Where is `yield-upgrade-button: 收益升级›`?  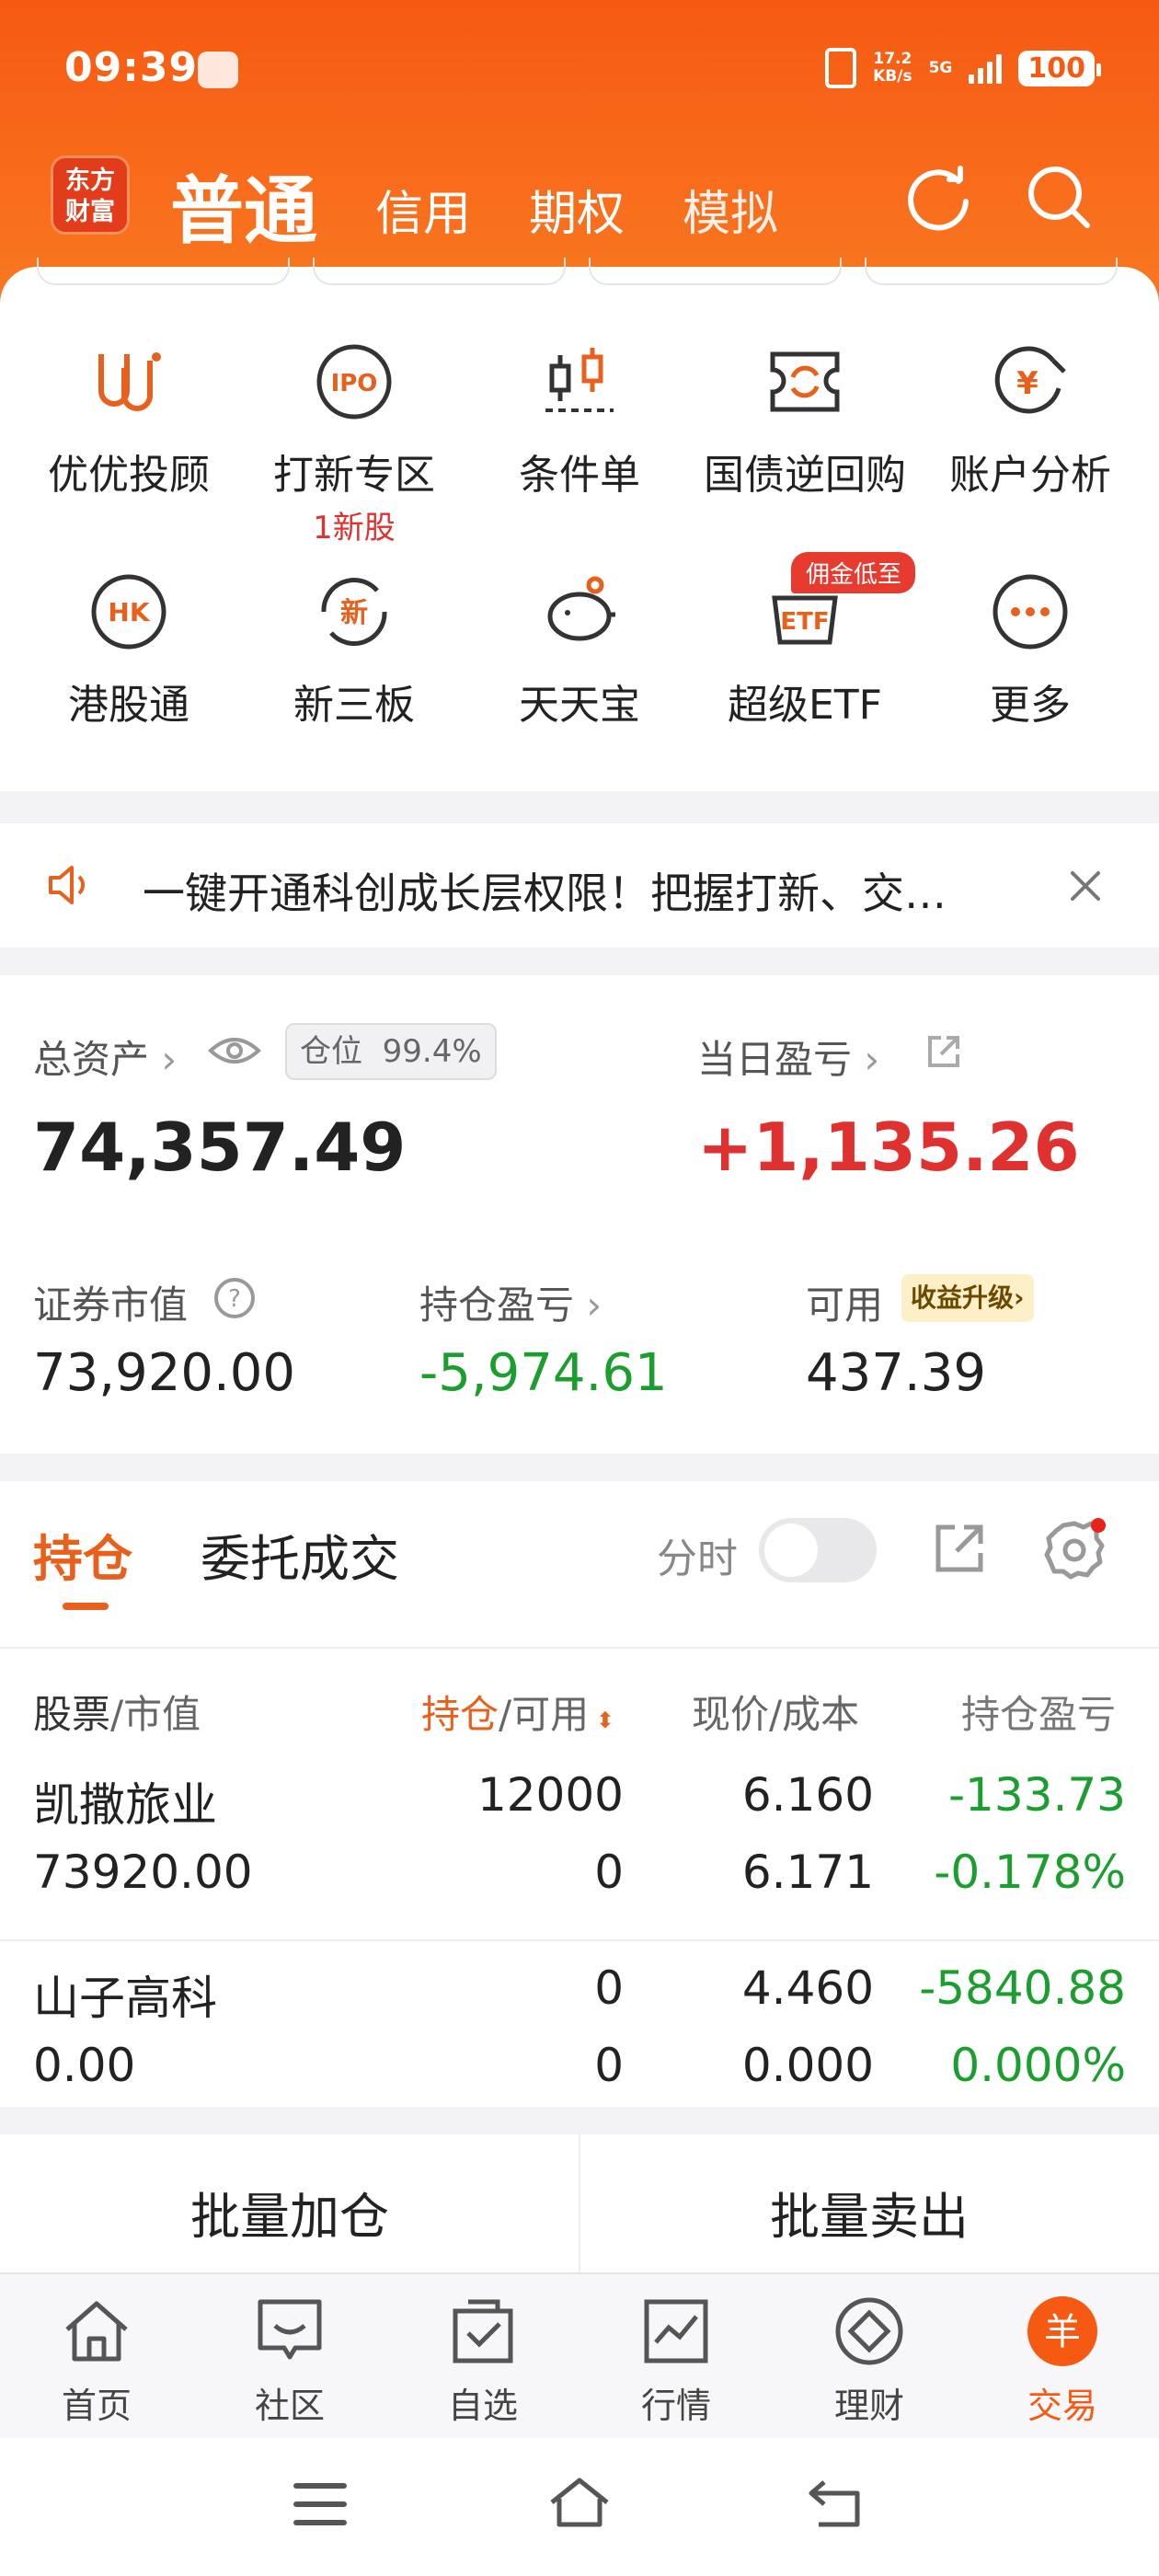 yield-upgrade-button: 收益升级› is located at coordinates (967, 1298).